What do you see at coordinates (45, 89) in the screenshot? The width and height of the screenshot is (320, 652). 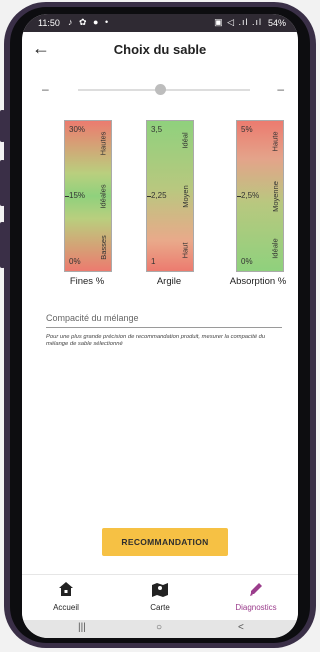 I see `slider-minus: –` at bounding box center [45, 89].